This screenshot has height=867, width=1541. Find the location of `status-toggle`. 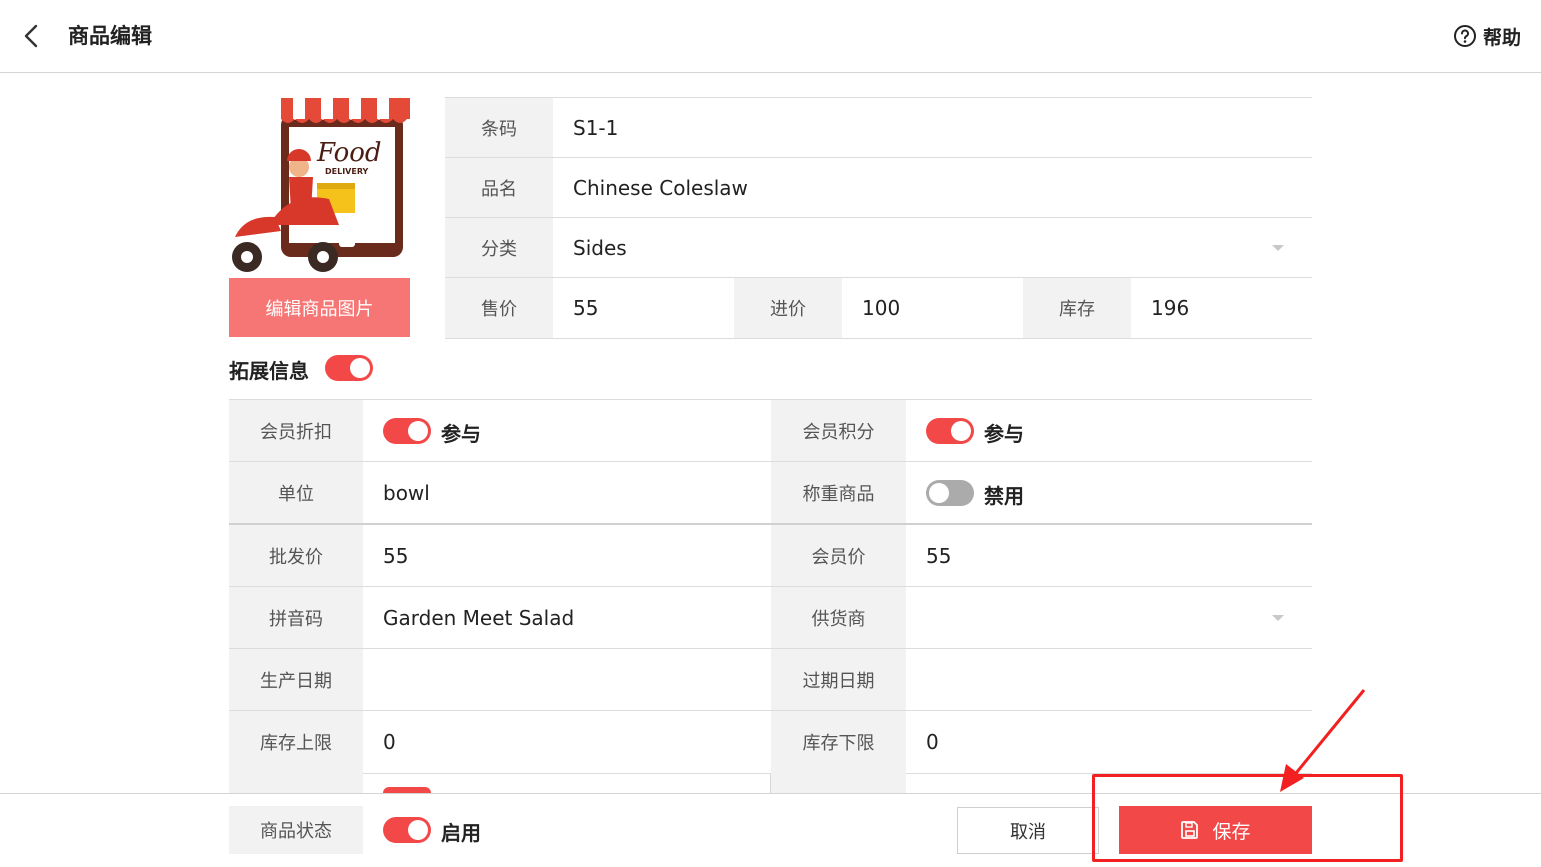

status-toggle is located at coordinates (407, 830).